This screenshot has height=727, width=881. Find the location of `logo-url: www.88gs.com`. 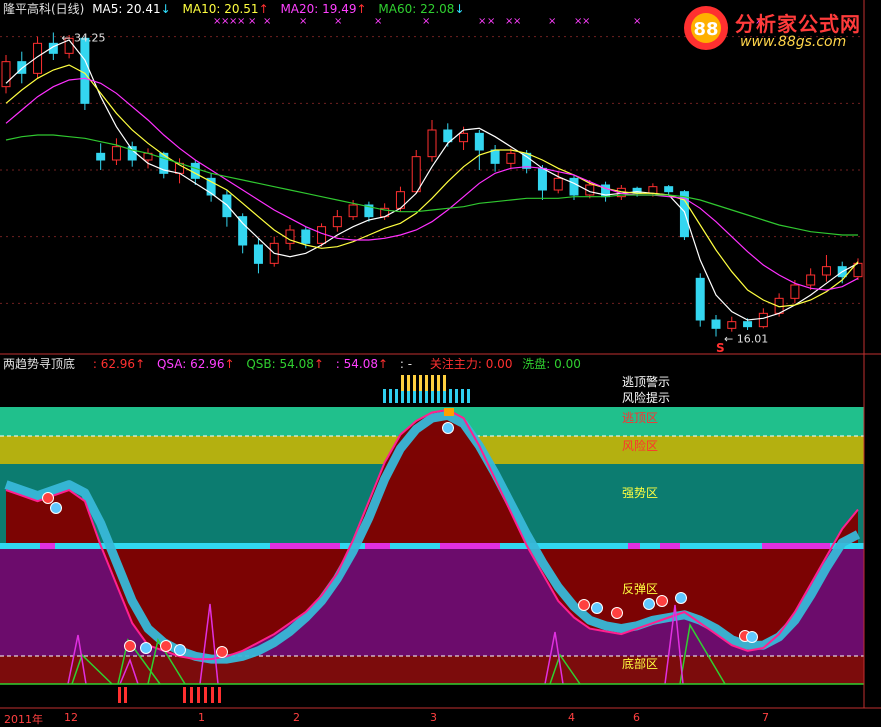

logo-url: www.88gs.com is located at coordinates (793, 42).